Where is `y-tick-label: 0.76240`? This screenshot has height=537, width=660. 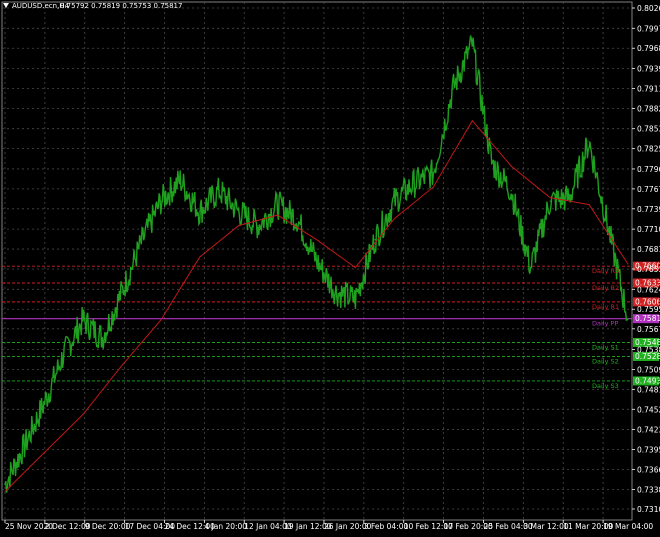 y-tick-label: 0.76240 is located at coordinates (648, 289).